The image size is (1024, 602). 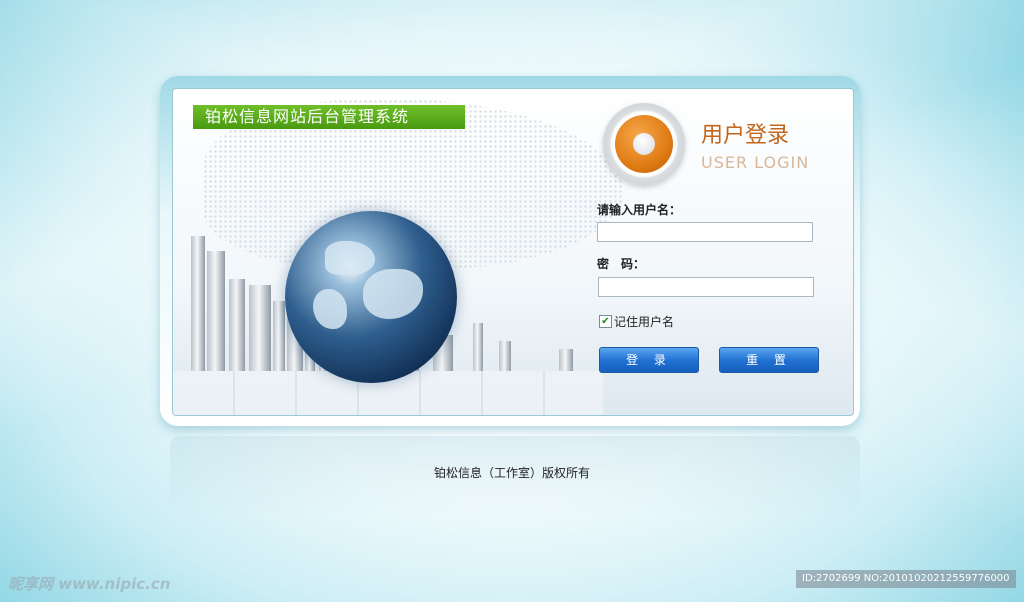 What do you see at coordinates (621, 264) in the screenshot?
I see `password-label: 密 码：` at bounding box center [621, 264].